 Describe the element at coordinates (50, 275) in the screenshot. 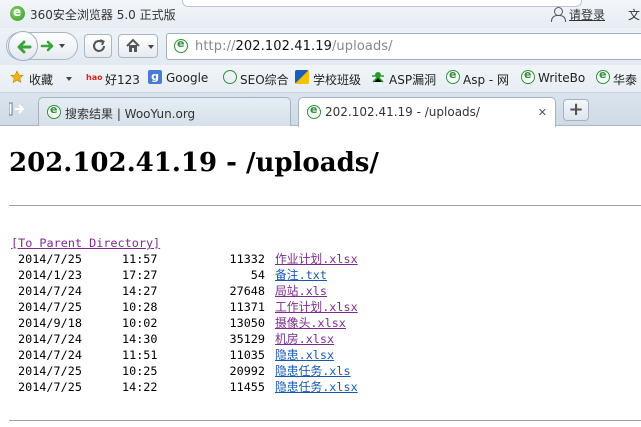

I see `file-date: 2014/1/23` at that location.